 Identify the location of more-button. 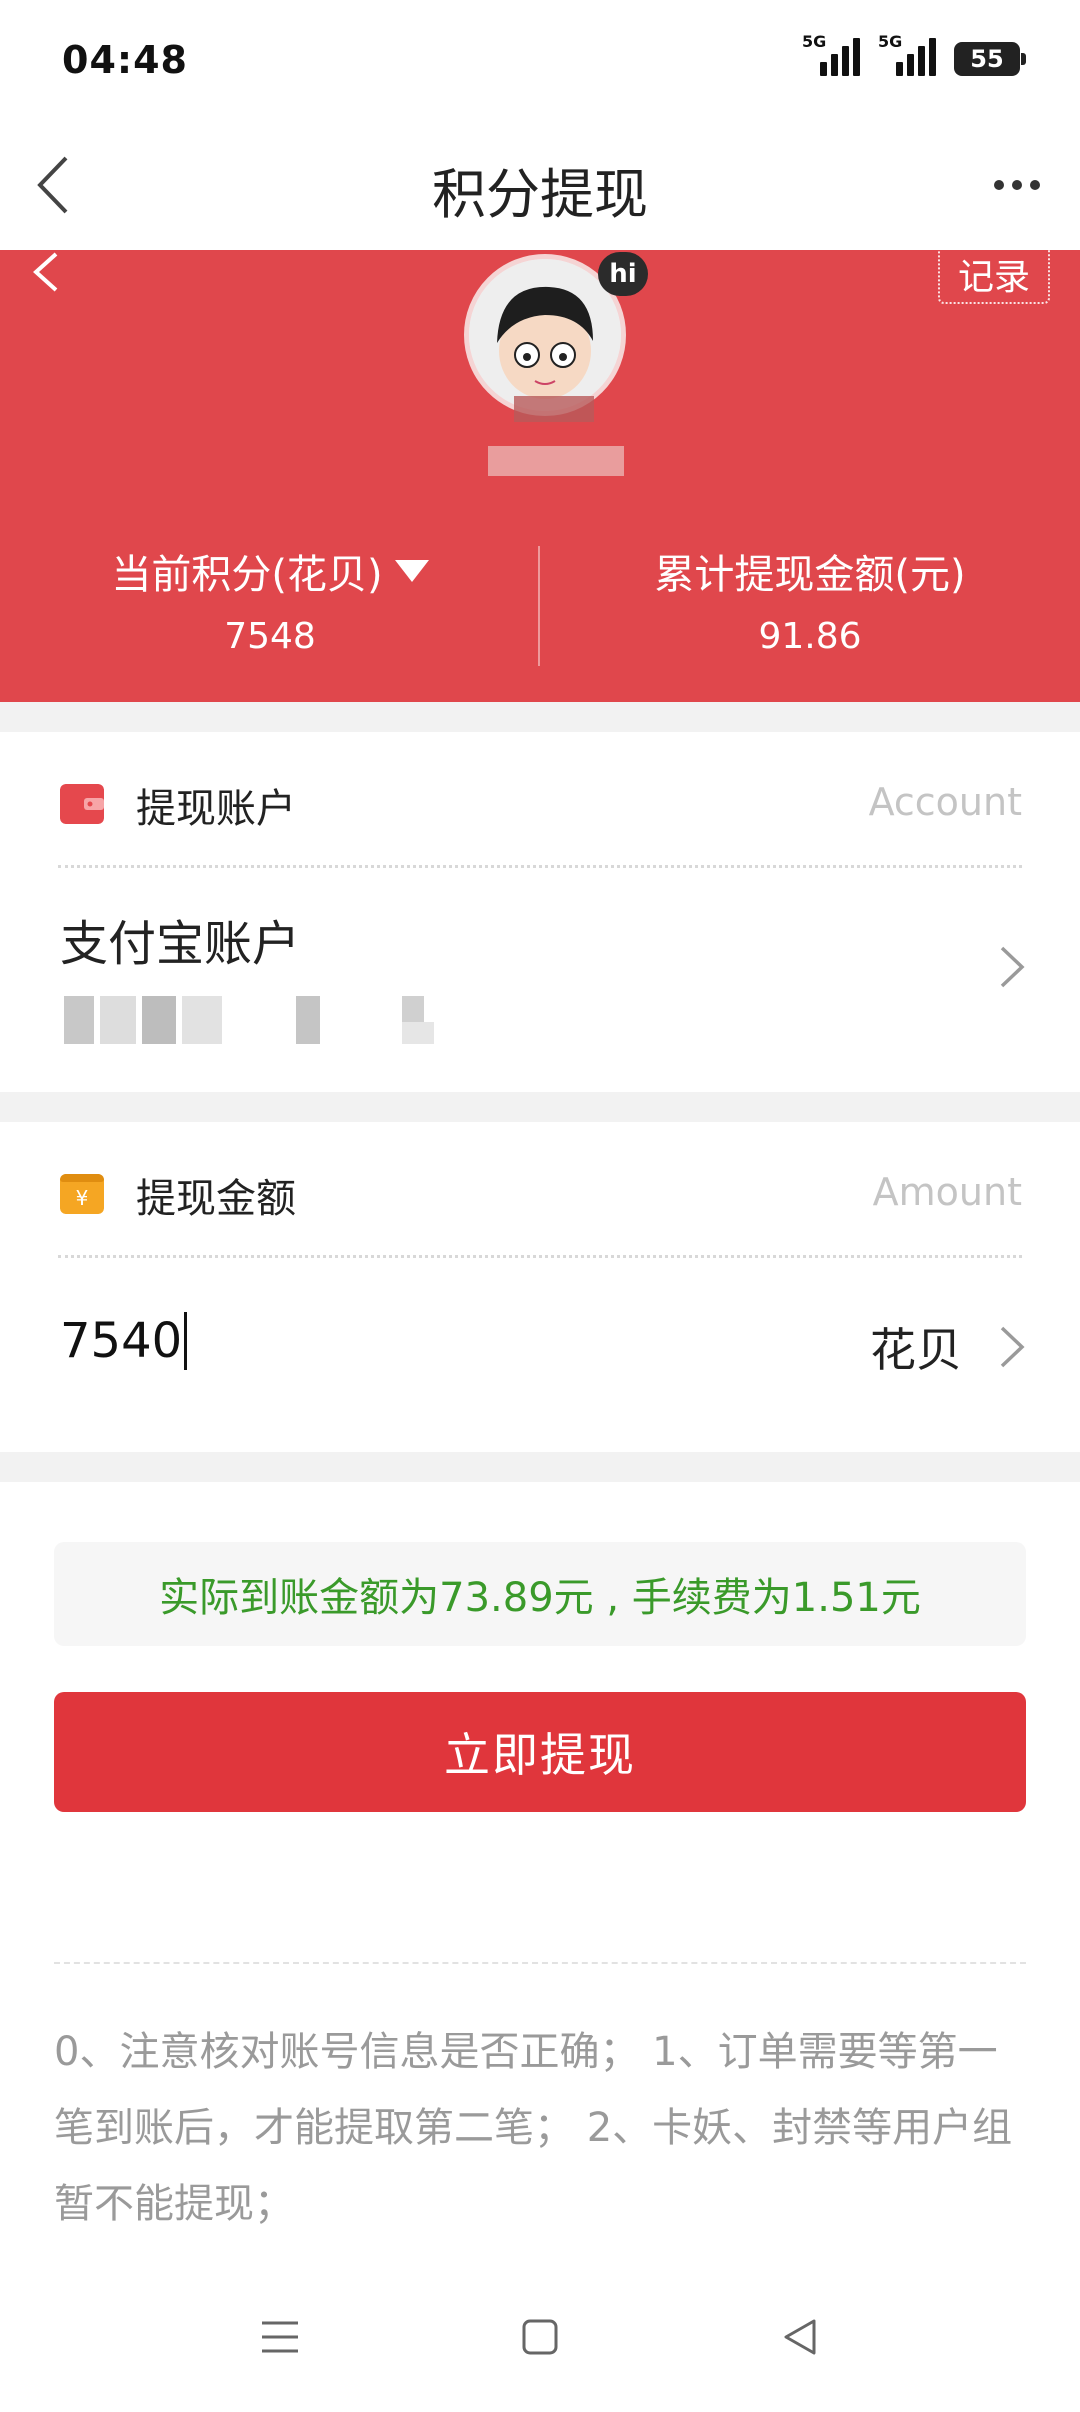
(1017, 185).